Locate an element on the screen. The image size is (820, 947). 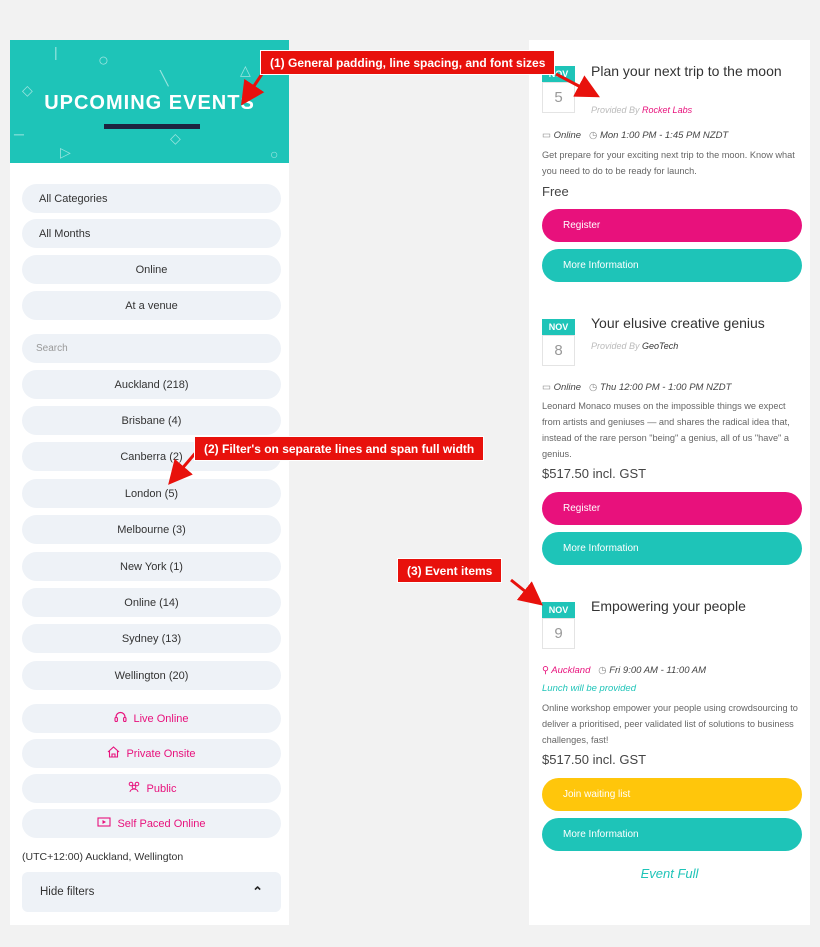
map-pin-icon: ⚲ is located at coordinates (545, 670).